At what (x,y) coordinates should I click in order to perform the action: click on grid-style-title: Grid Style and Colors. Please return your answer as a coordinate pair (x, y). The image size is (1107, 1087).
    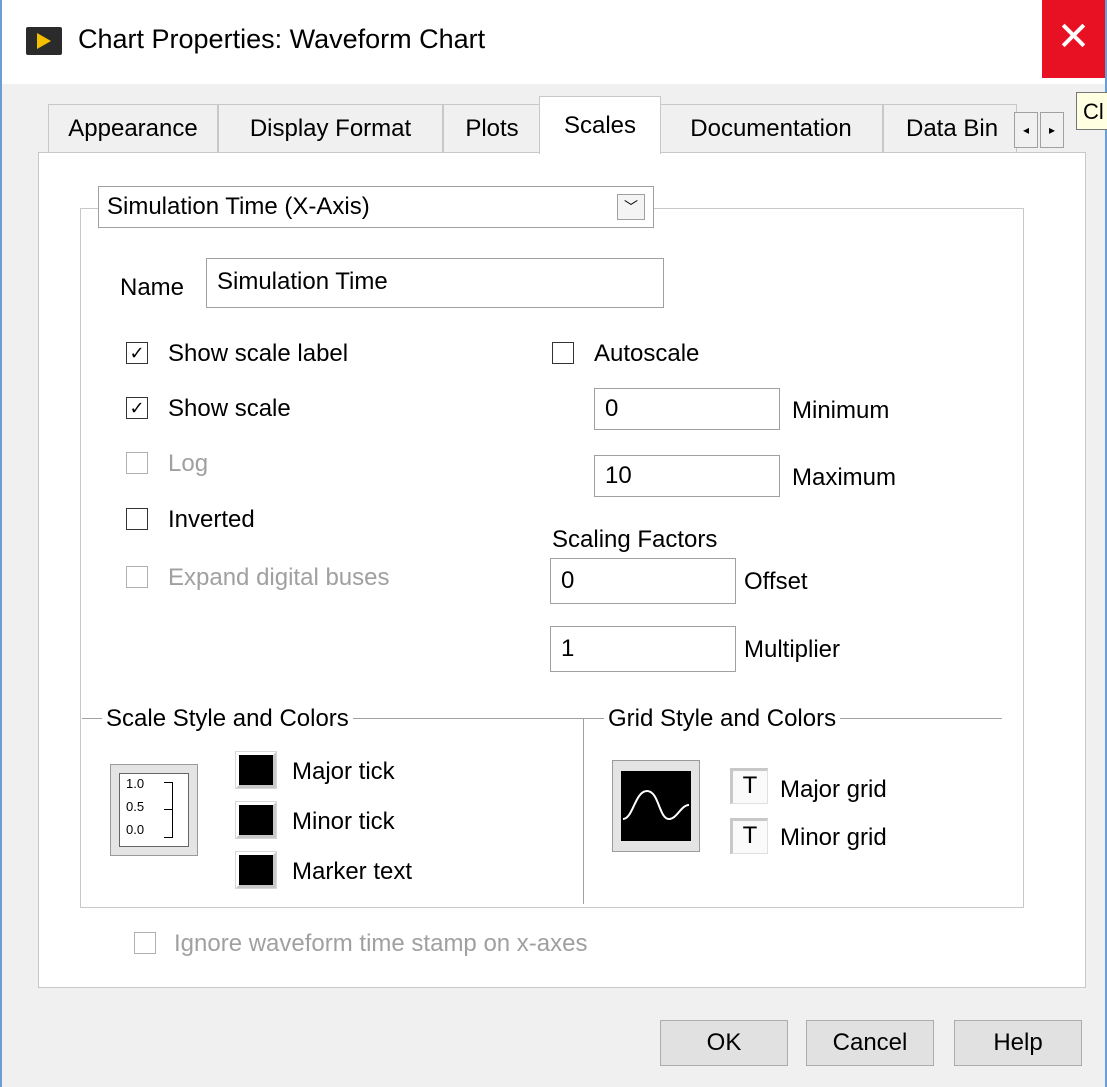
    Looking at the image, I should click on (722, 719).